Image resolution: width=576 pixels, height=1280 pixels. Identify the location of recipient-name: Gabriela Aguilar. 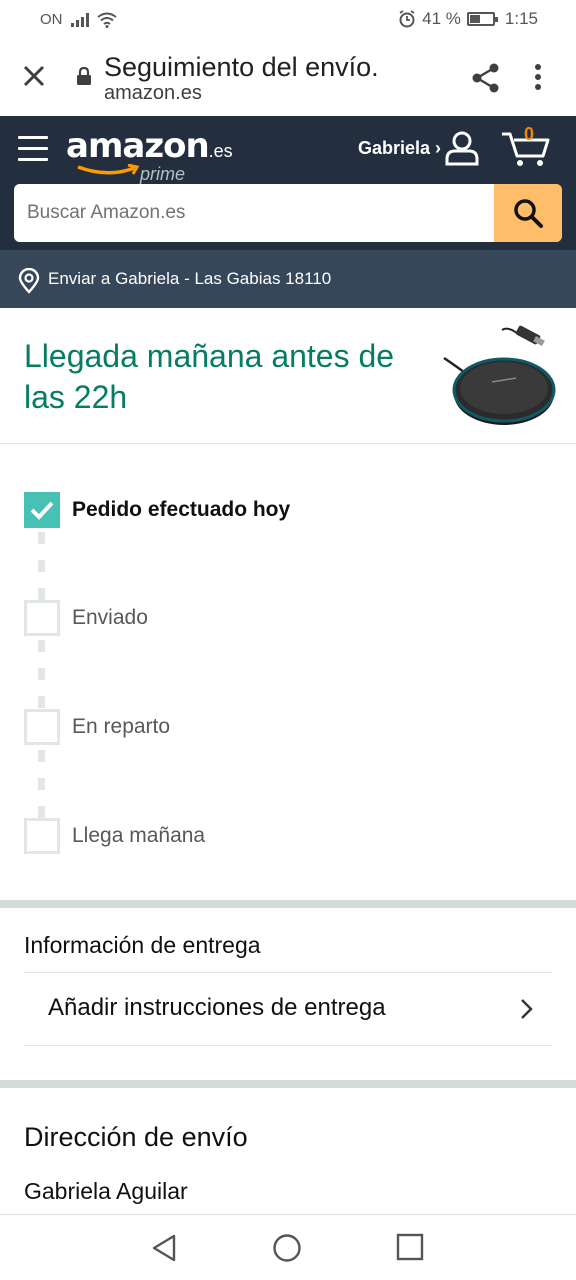
(106, 1191).